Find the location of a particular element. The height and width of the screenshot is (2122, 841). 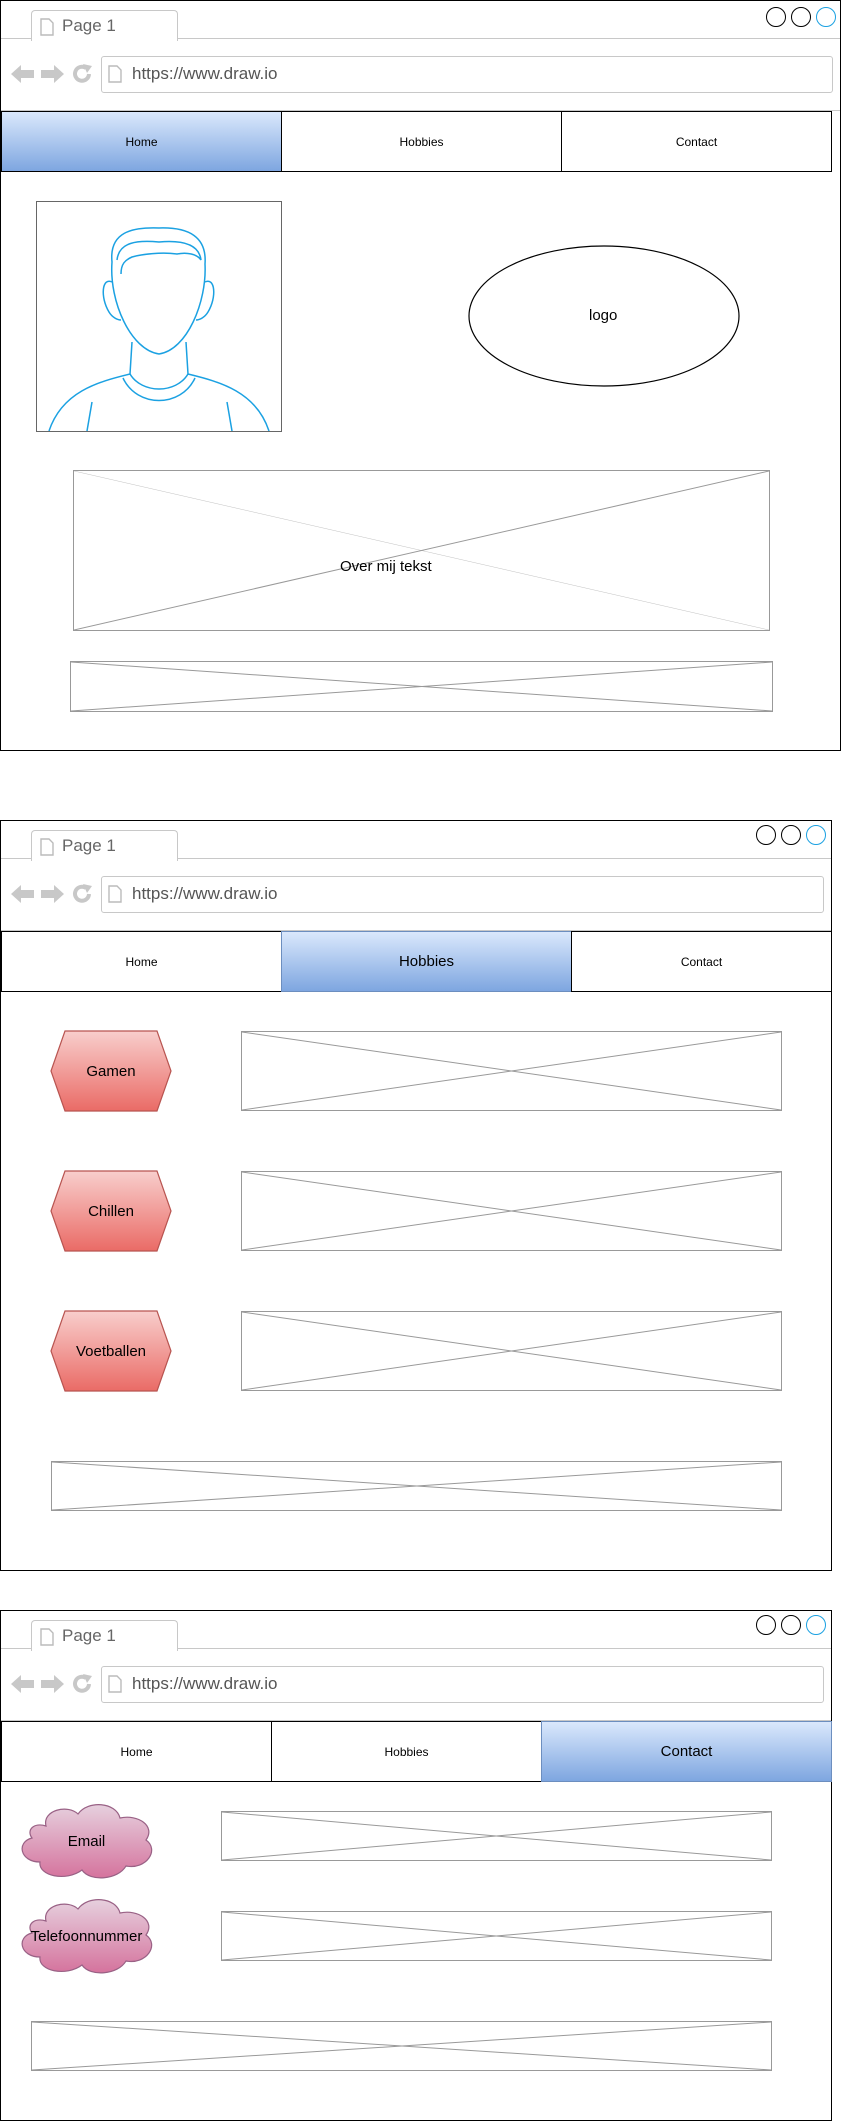

contact-label-telefoonnummer: Telefoonnummer is located at coordinates (86, 1936).